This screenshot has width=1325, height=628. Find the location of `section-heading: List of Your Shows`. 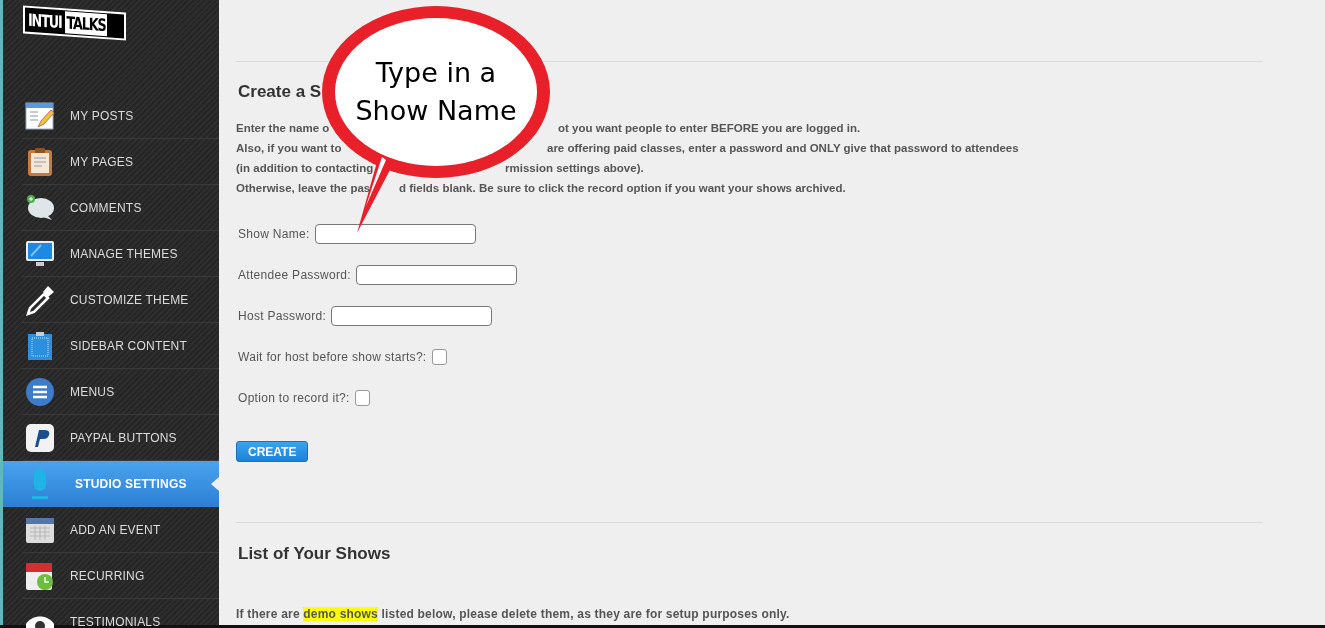

section-heading: List of Your Shows is located at coordinates (315, 553).